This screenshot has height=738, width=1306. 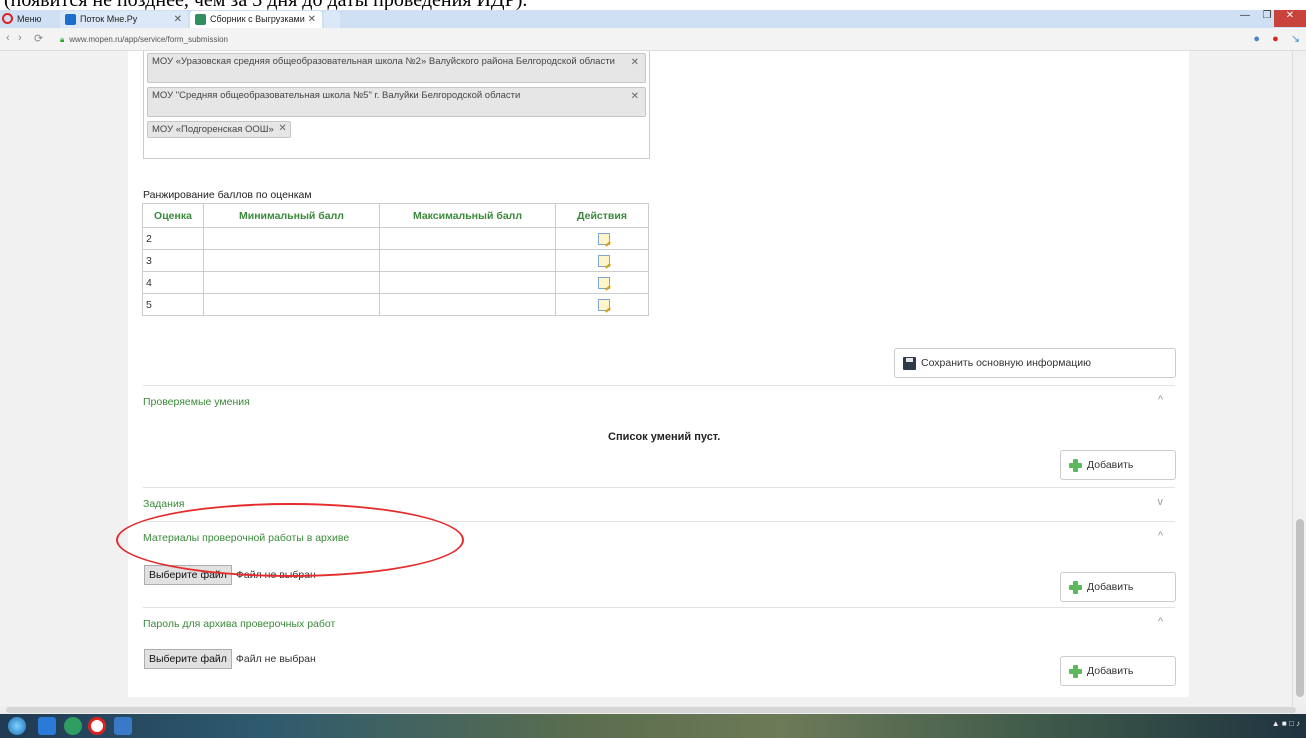 I want to click on add-archive-button: Добавить, so click(x=1118, y=587).